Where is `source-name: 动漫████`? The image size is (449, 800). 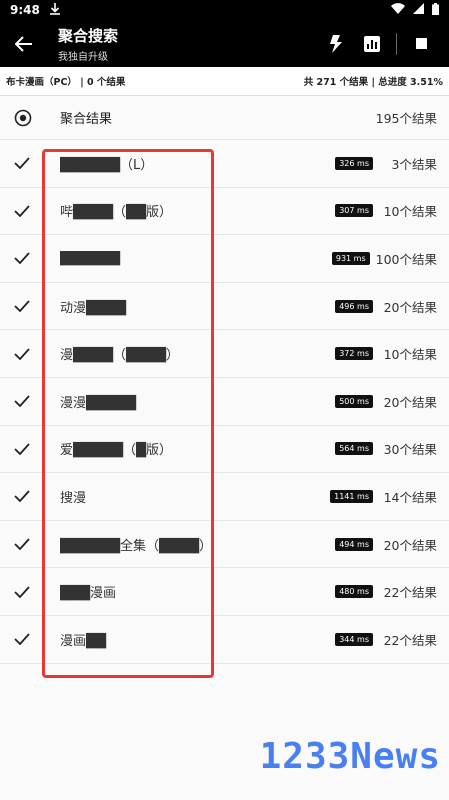
source-name: 动漫████ is located at coordinates (93, 308).